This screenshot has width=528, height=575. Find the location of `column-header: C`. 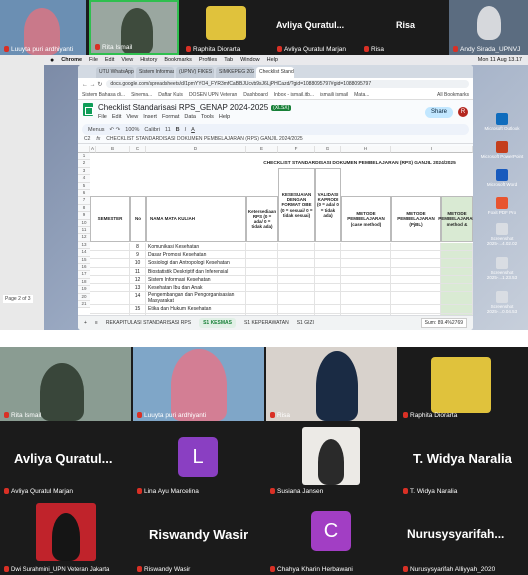

column-header: C is located at coordinates (138, 149).